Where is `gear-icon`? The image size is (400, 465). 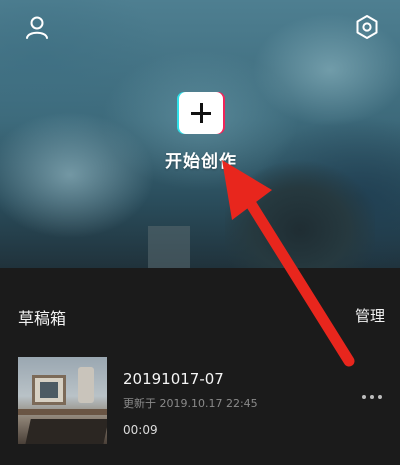 gear-icon is located at coordinates (367, 27).